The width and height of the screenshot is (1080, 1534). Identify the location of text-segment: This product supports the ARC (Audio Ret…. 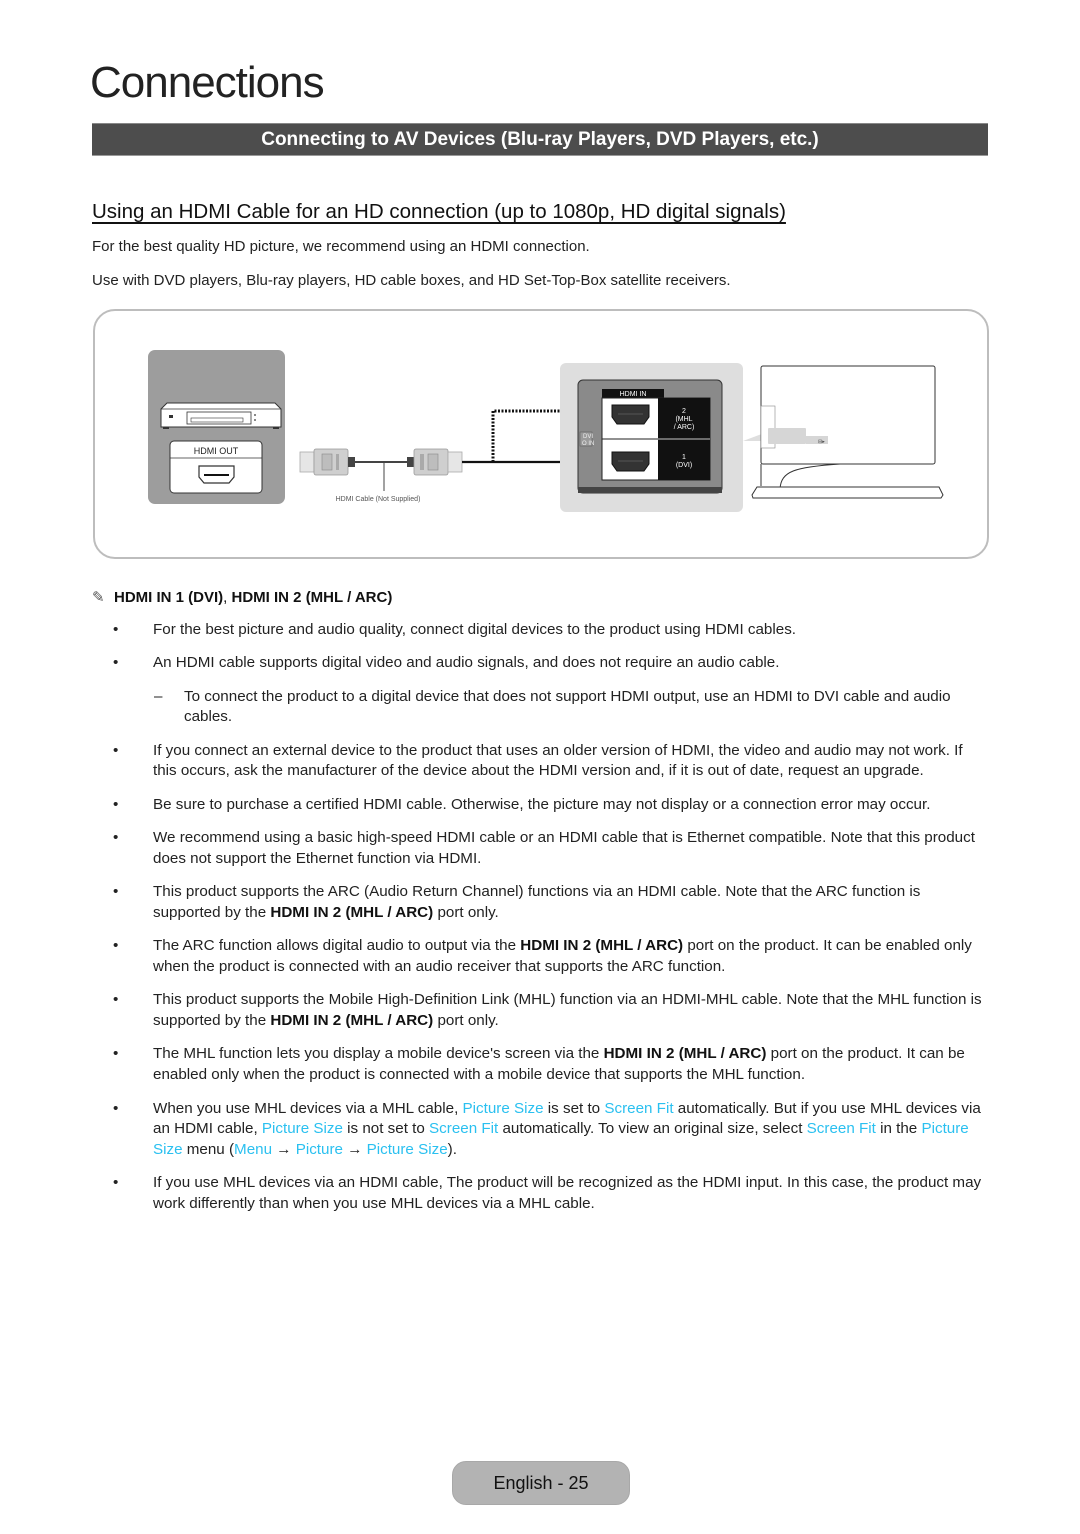
(537, 902).